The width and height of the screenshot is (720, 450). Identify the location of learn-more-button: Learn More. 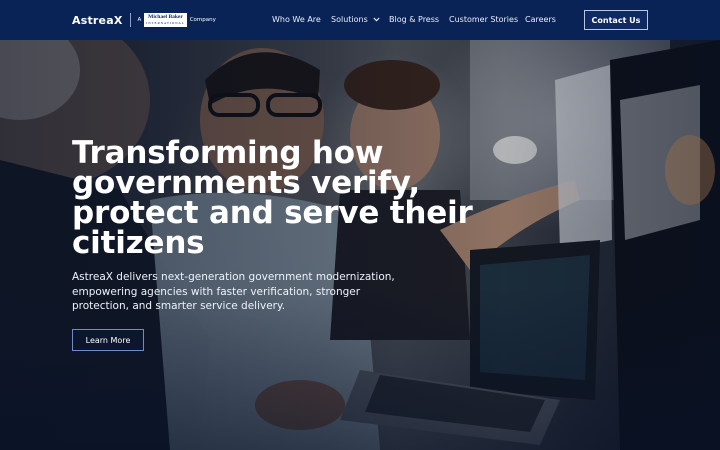
(108, 340).